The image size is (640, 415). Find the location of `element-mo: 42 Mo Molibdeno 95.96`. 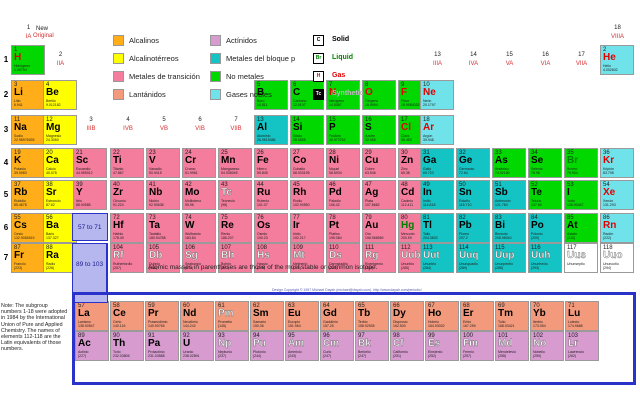

element-mo: 42 Mo Molibdeno 95.96 is located at coordinates (199, 195).